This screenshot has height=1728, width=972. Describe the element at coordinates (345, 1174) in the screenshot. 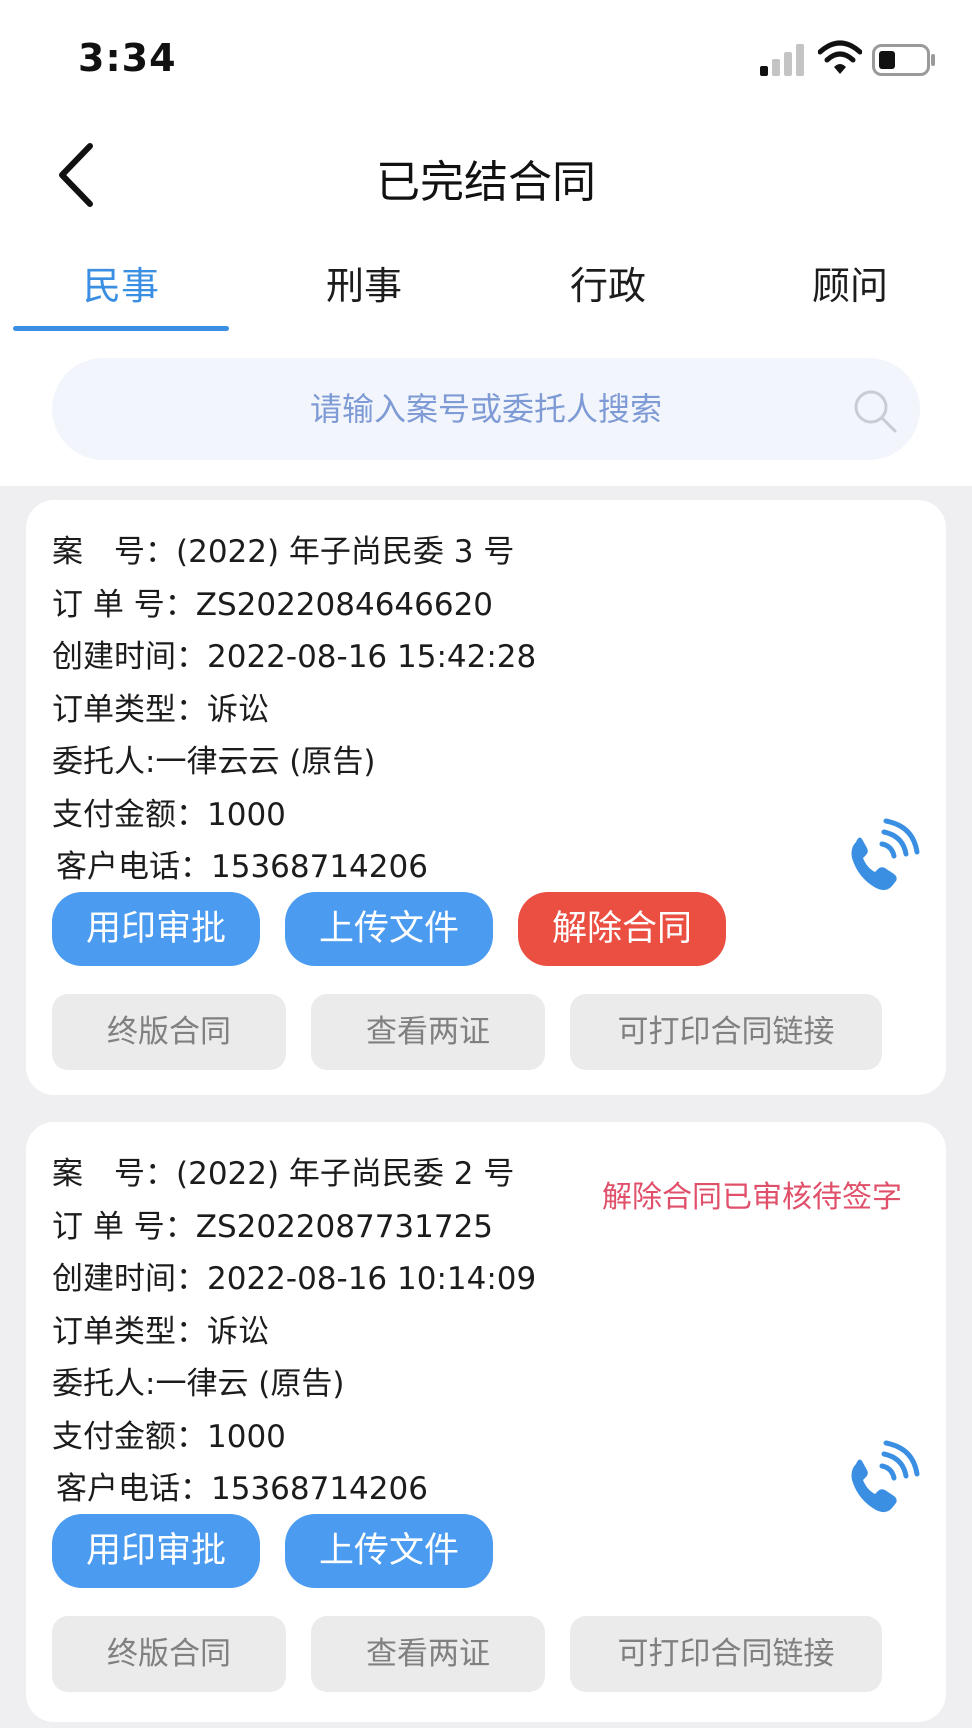

I see `case-number-value: (2022) 年子尚民委 2 号` at that location.